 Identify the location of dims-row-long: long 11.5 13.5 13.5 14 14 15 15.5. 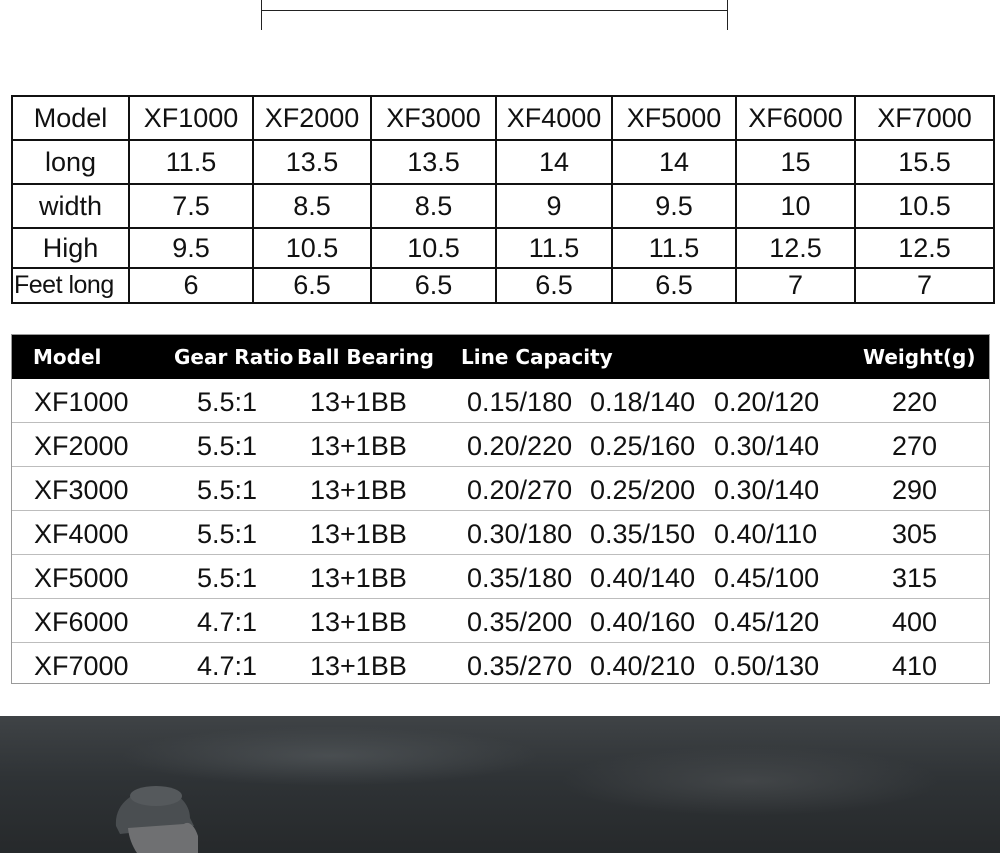
(503, 162).